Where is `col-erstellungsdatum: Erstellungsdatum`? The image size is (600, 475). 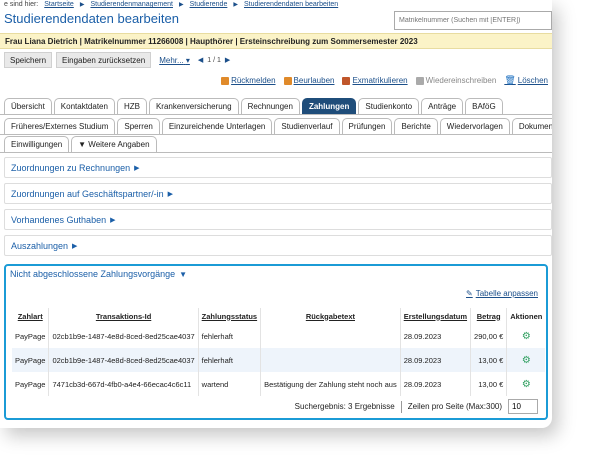
col-erstellungsdatum: Erstellungsdatum is located at coordinates (436, 316).